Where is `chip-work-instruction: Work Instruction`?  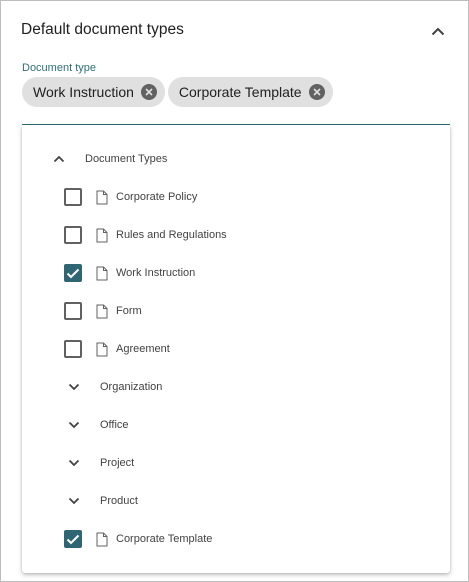 chip-work-instruction: Work Instruction is located at coordinates (93, 92).